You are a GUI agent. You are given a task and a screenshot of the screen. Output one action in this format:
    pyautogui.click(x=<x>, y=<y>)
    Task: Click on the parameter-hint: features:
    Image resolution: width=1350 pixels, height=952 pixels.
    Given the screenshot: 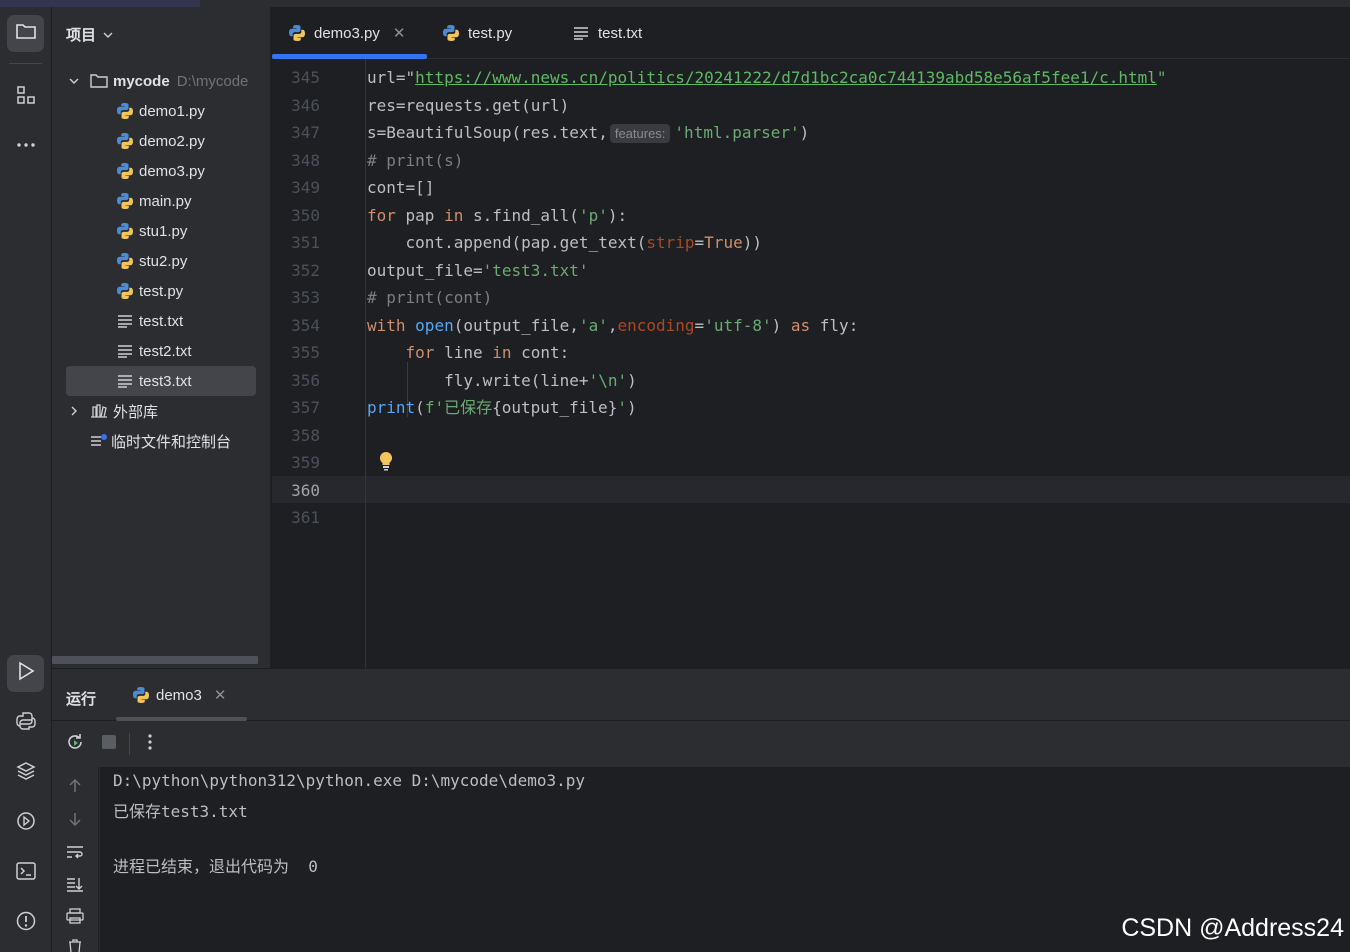 What is the action you would take?
    pyautogui.click(x=640, y=133)
    